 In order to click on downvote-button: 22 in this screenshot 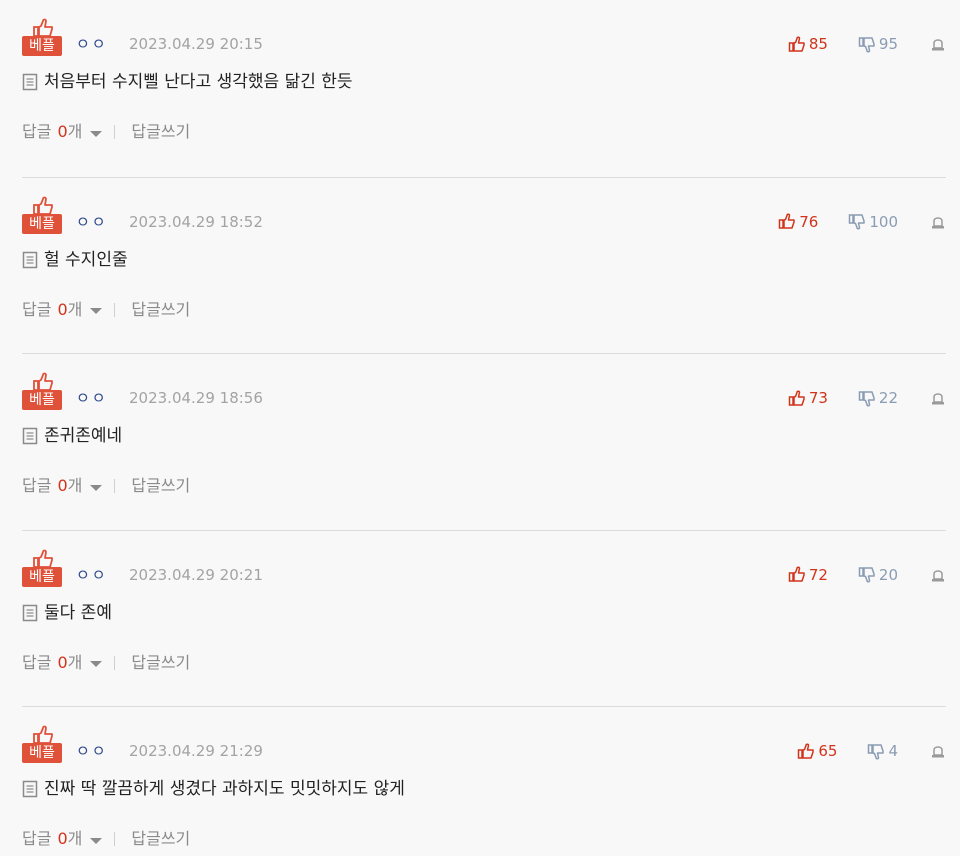, I will do `click(878, 398)`.